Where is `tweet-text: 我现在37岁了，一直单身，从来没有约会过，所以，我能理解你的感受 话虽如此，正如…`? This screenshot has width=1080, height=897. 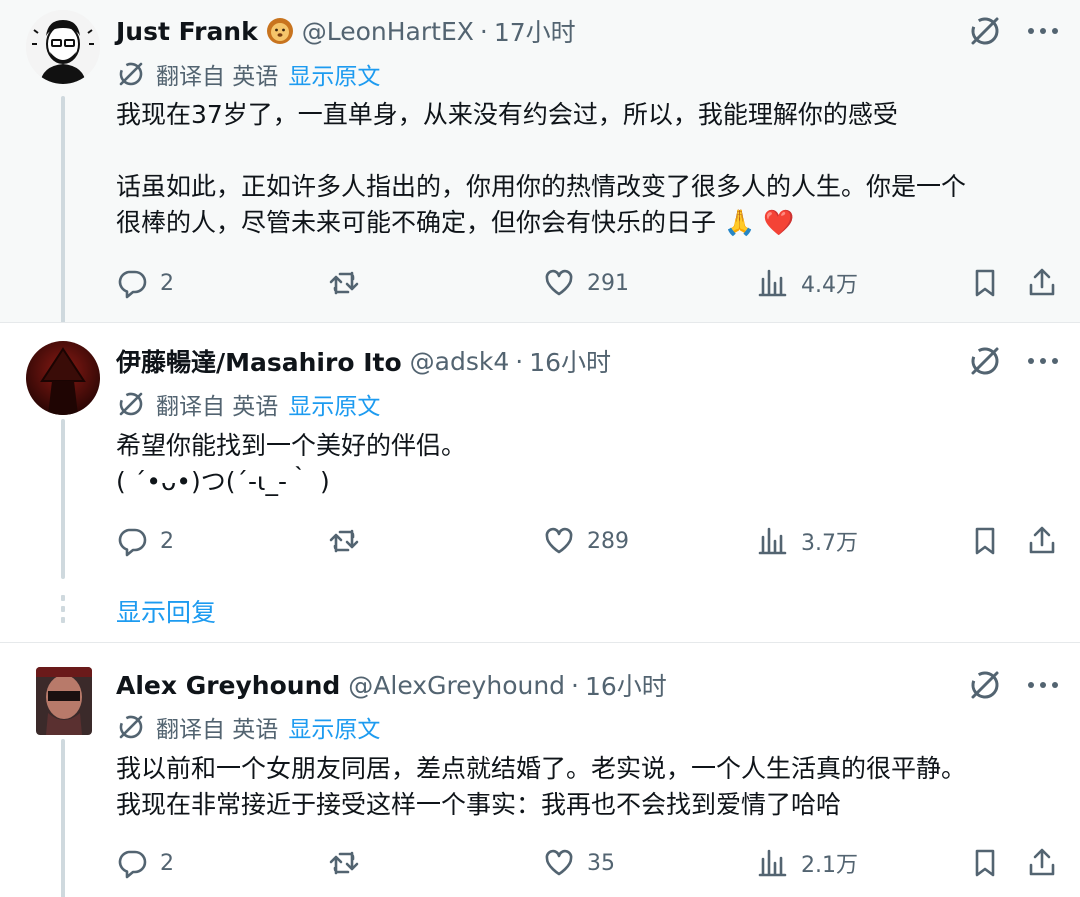 tweet-text: 我现在37岁了，一直单身，从来没有约会过，所以，我能理解你的感受 话虽如此，正如… is located at coordinates (586, 169).